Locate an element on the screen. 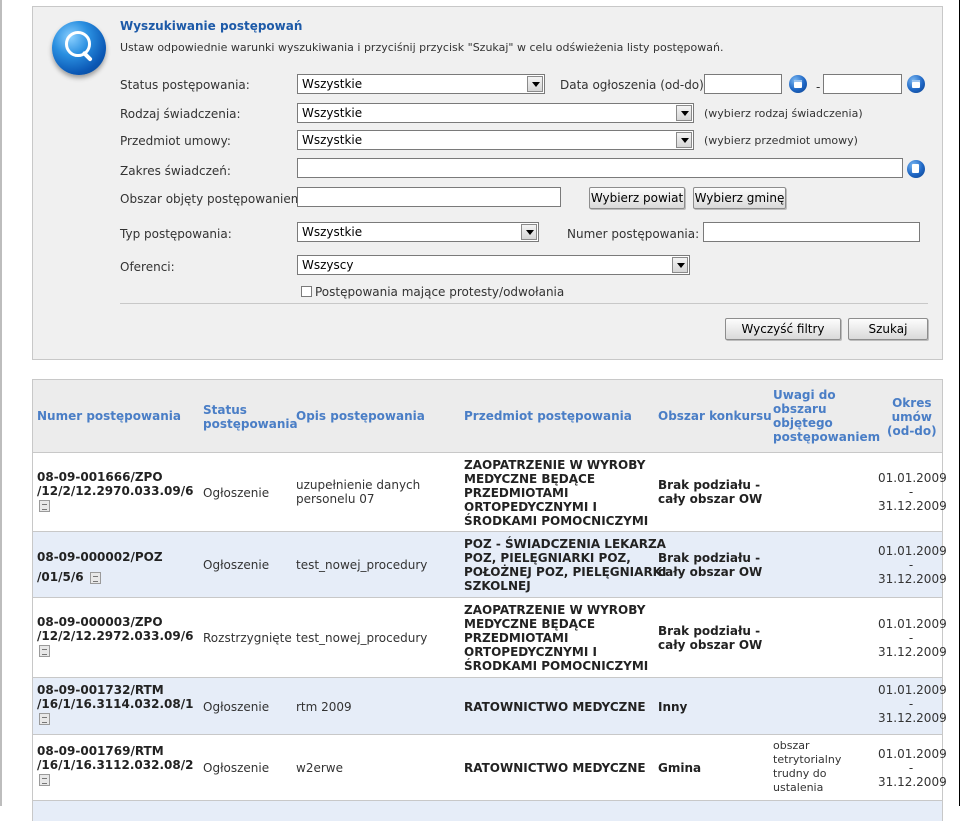 This screenshot has height=821, width=977. col-okres-header-l2: umów is located at coordinates (911, 417).